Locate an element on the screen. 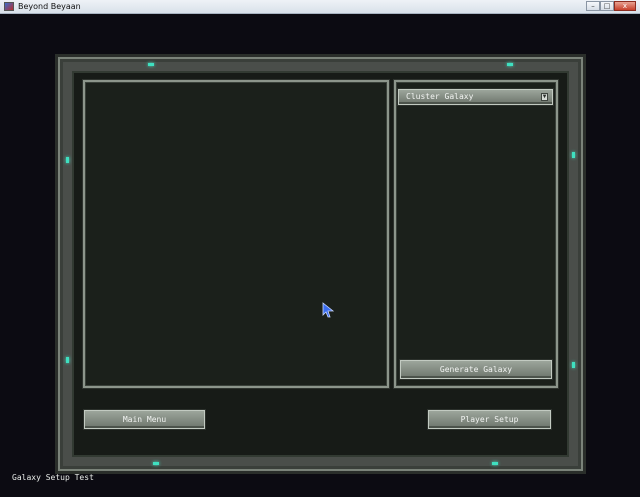 The image size is (640, 497). player-setup-button: Player Setup is located at coordinates (489, 419).